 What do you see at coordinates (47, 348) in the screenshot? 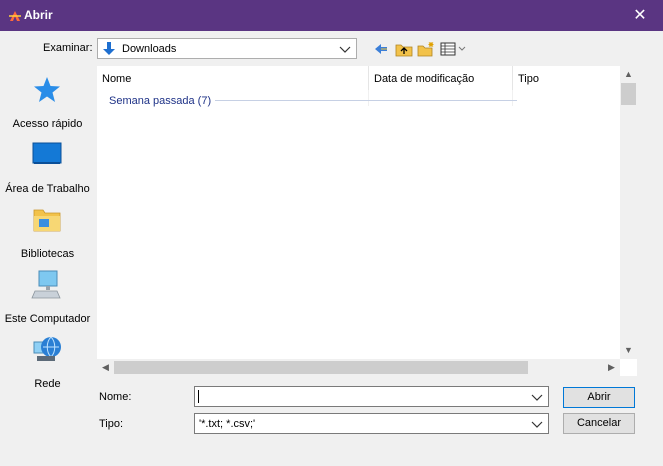
I see `network-globe-icon` at bounding box center [47, 348].